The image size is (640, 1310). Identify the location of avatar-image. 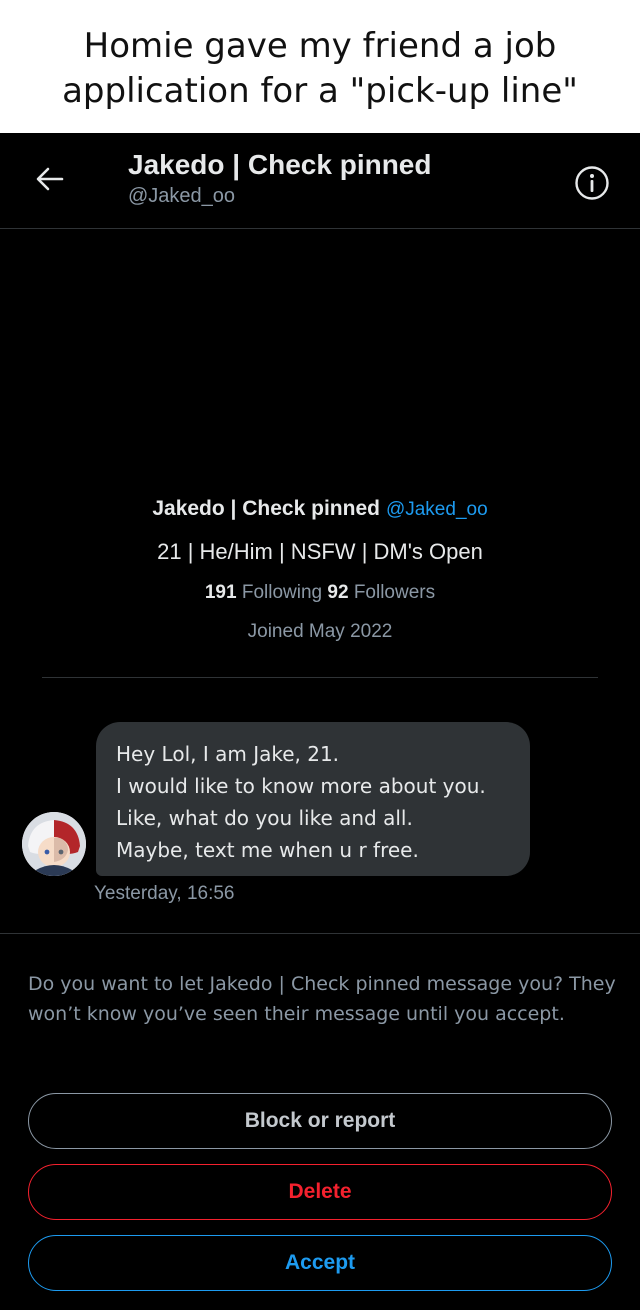
(54, 844).